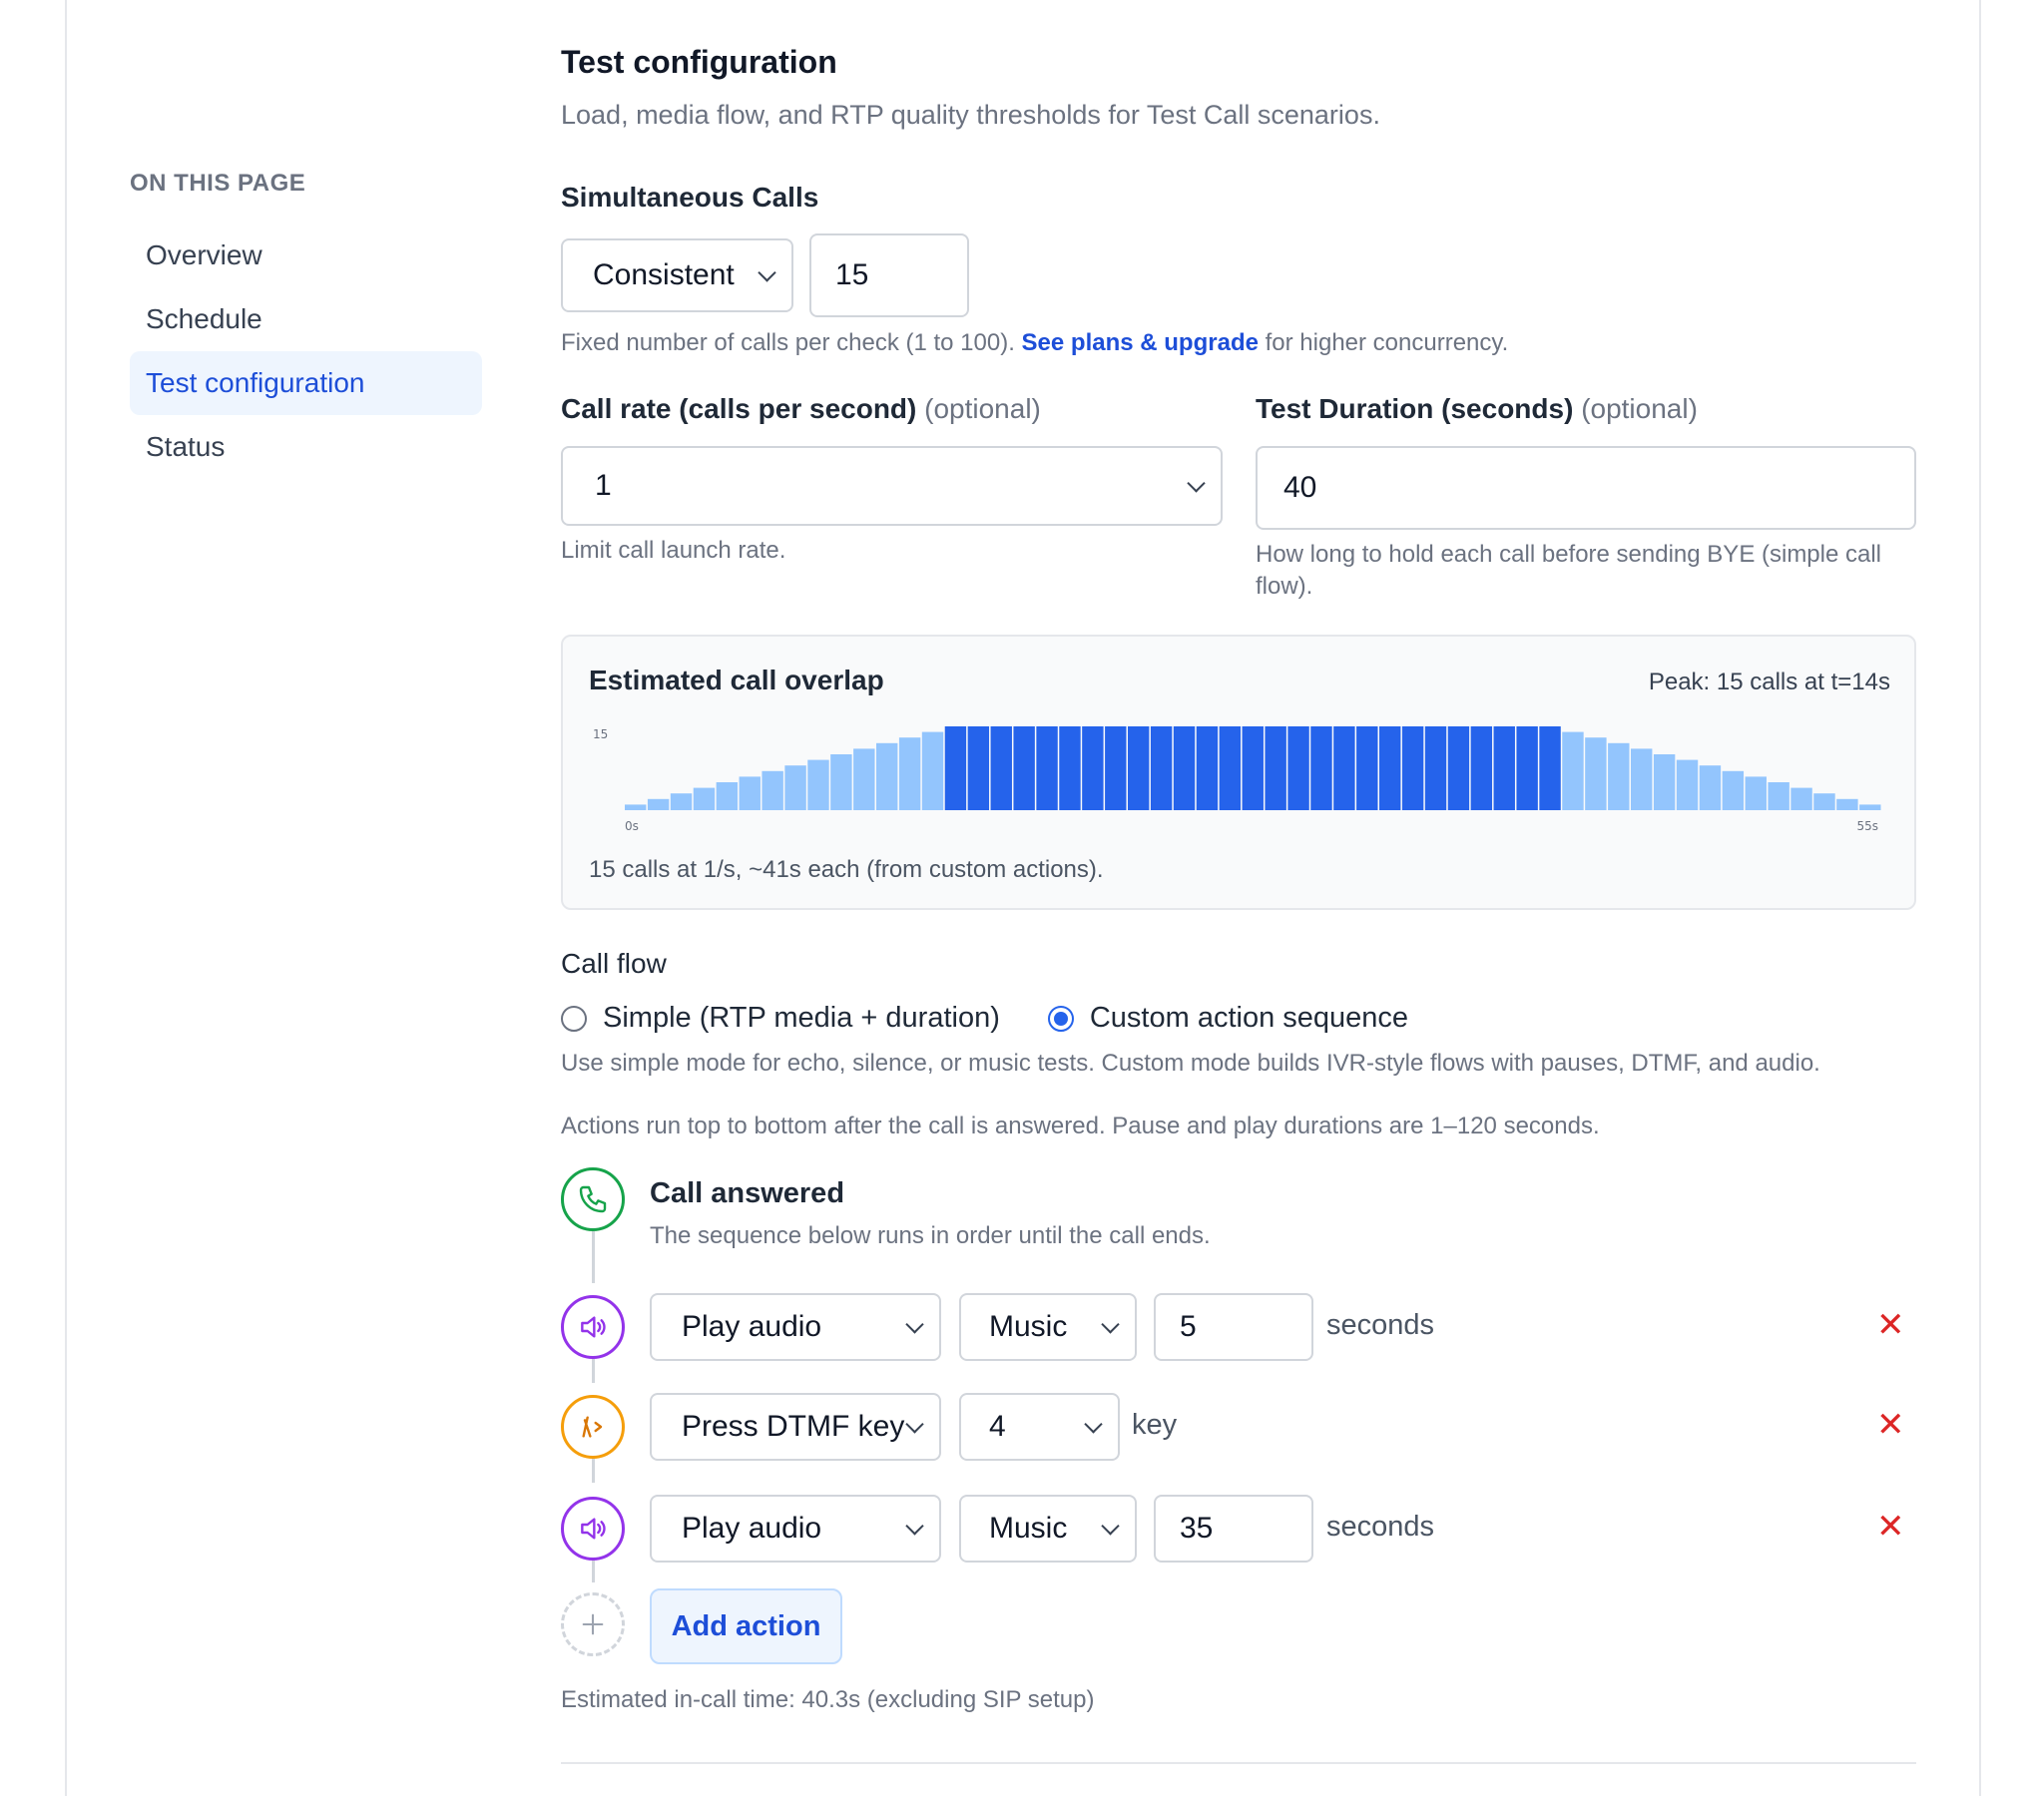  I want to click on step-1-seconds-input: 5, so click(1233, 1327).